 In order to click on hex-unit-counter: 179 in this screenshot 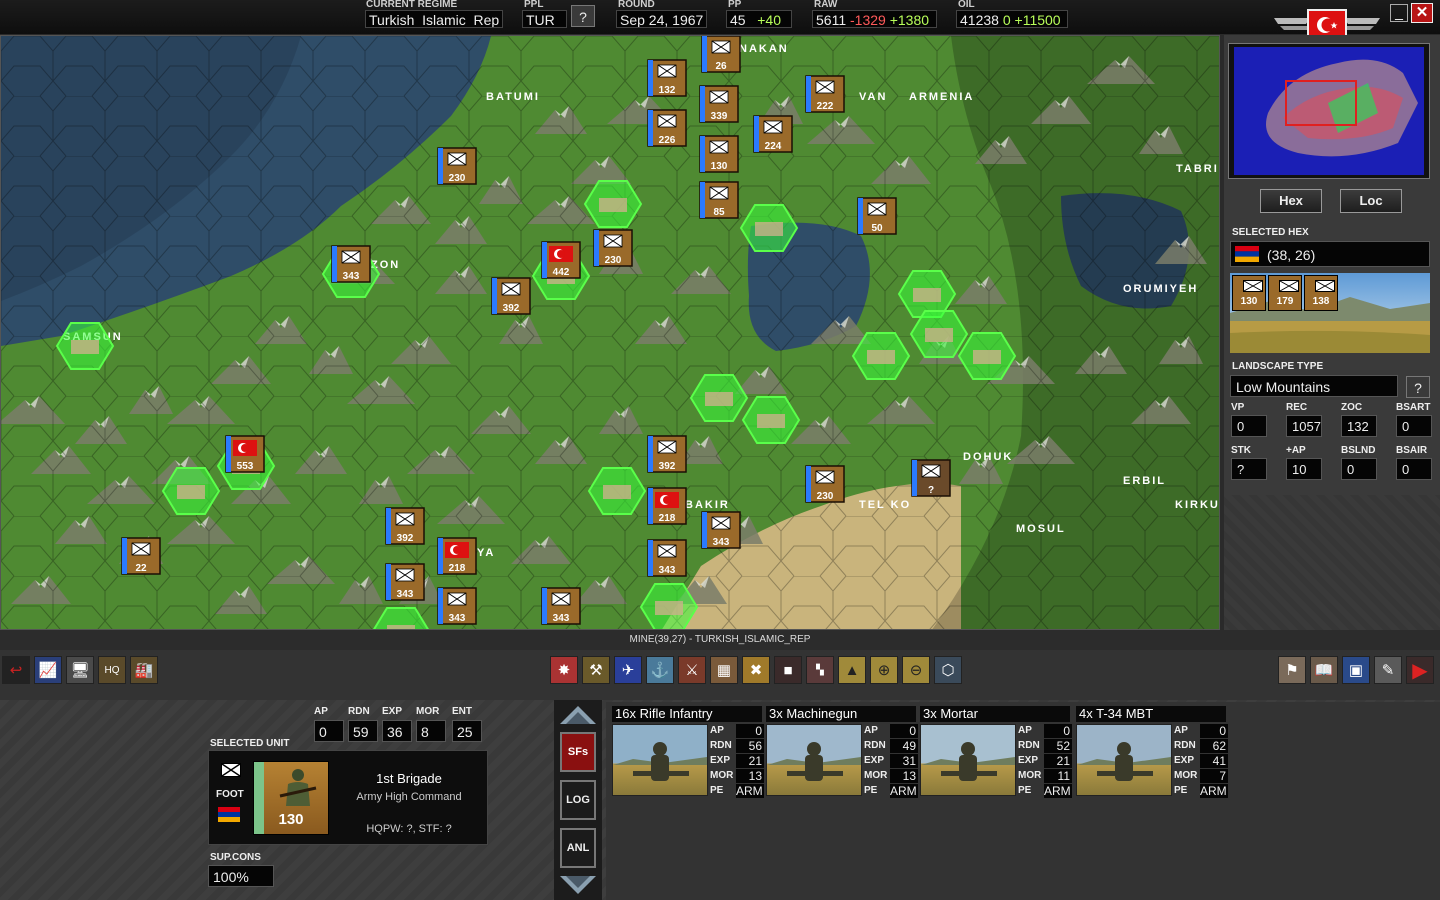, I will do `click(1285, 293)`.